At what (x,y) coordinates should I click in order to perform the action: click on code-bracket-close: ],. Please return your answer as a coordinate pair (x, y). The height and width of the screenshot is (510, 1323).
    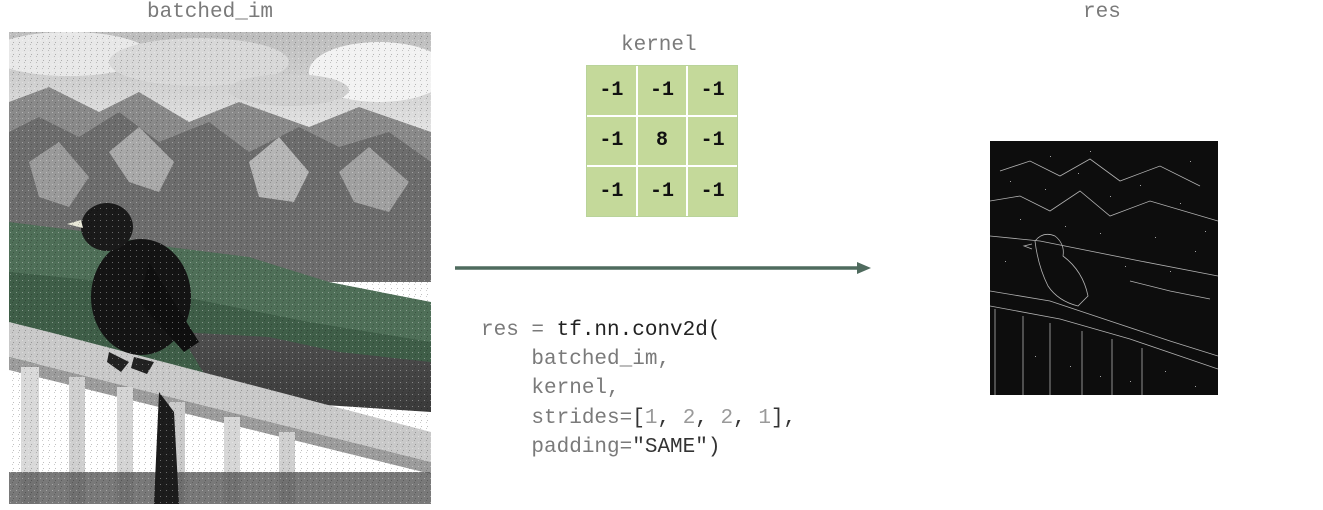
    Looking at the image, I should click on (783, 418).